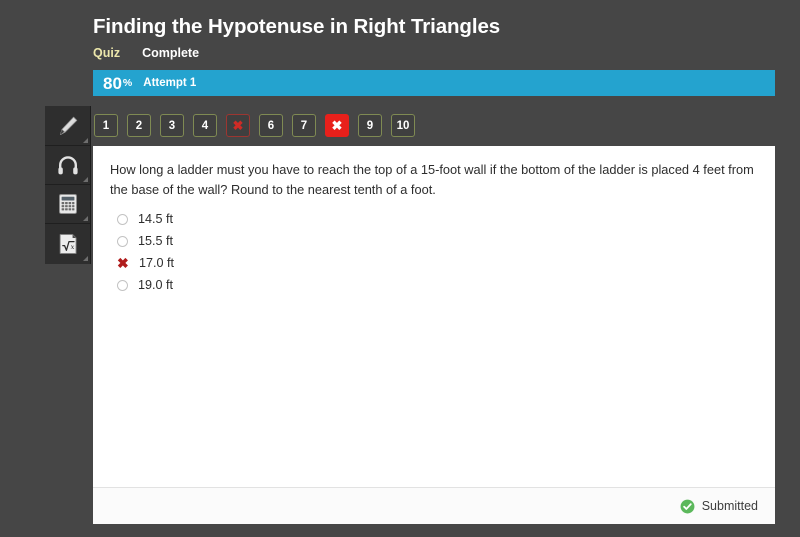  I want to click on question-nav-item-2: 2, so click(139, 125).